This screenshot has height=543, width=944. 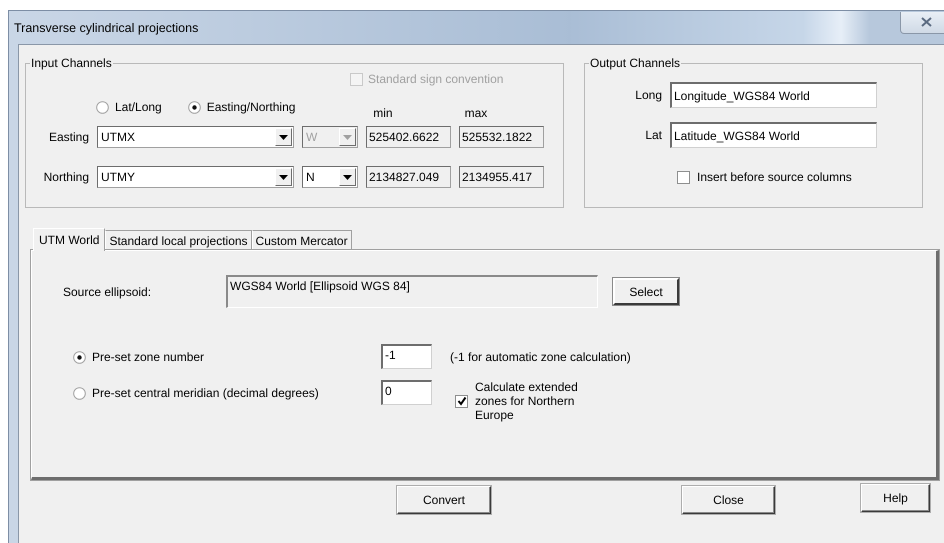 I want to click on tab: Standard local projections, so click(x=178, y=240).